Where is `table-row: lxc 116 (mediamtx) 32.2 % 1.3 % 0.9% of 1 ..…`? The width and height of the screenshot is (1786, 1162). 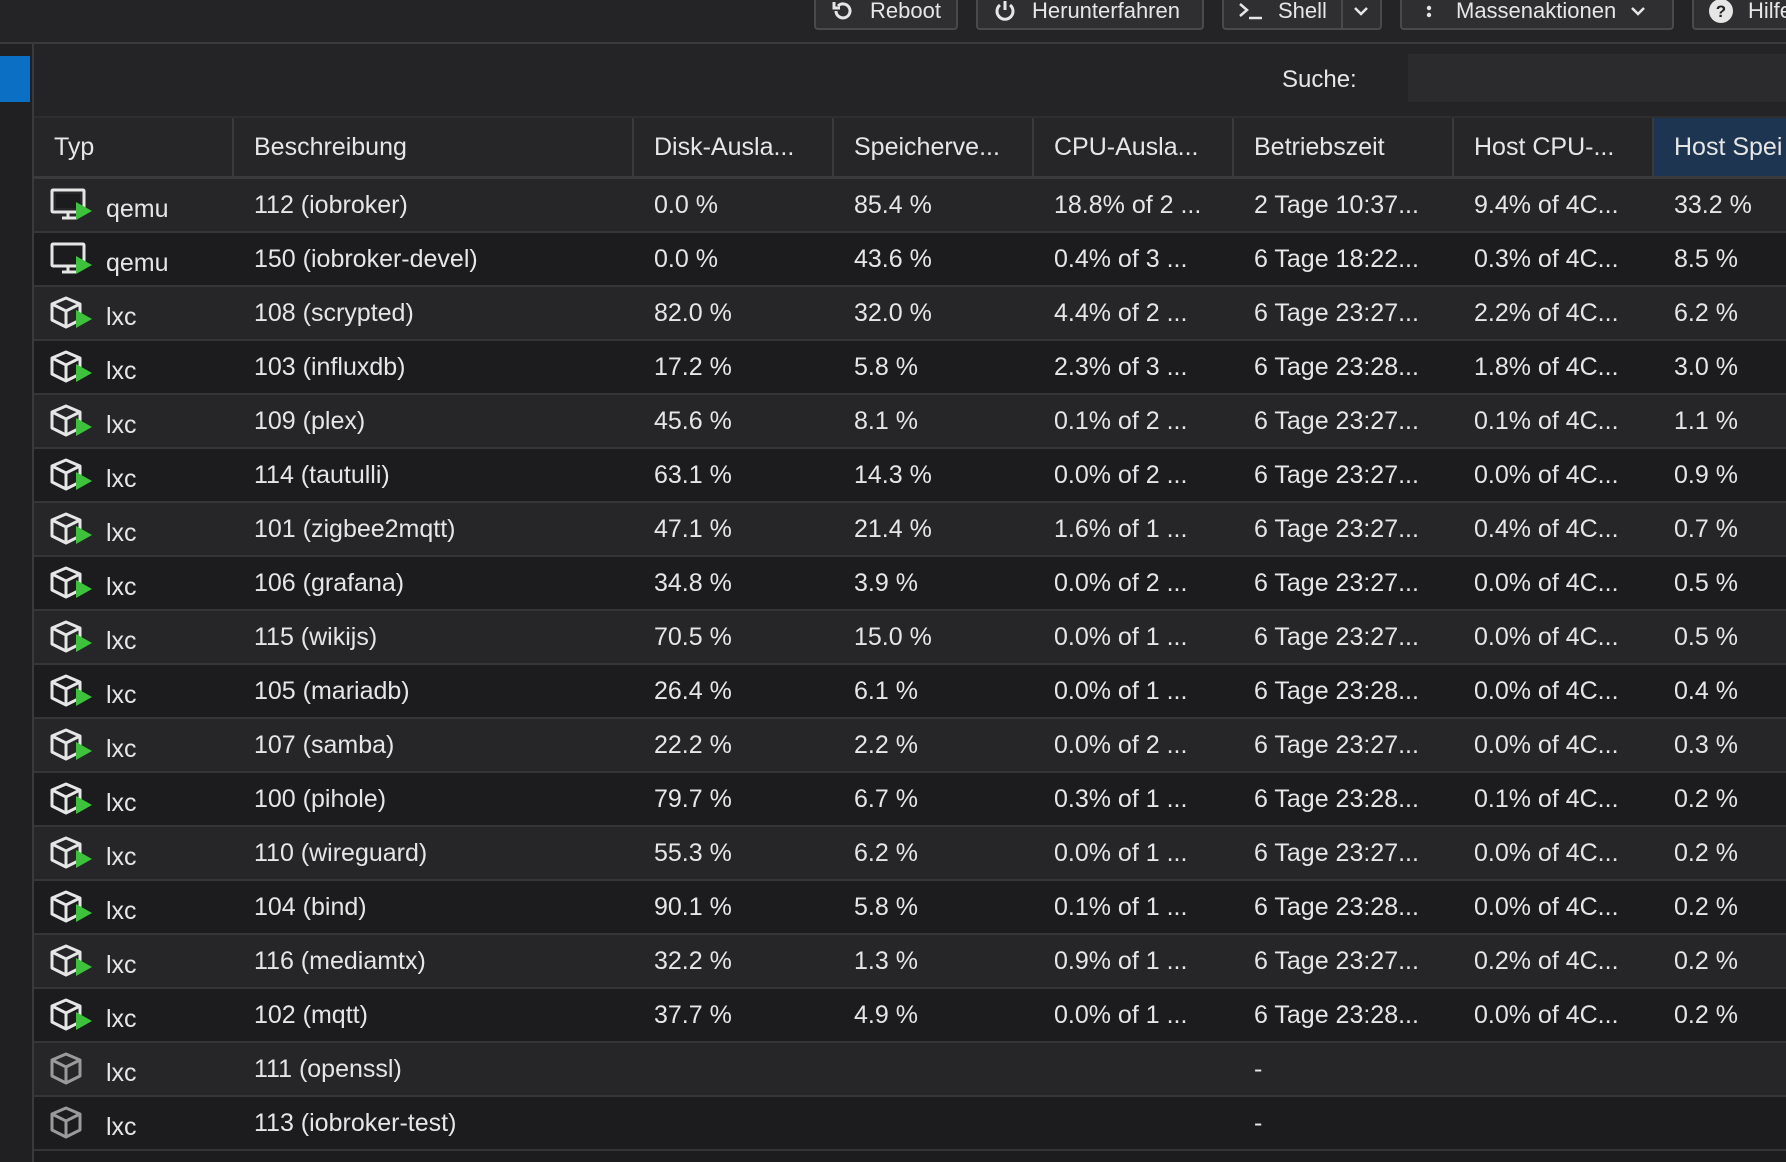 table-row: lxc 116 (mediamtx) 32.2 % 1.3 % 0.9% of 1 ..… is located at coordinates (910, 962).